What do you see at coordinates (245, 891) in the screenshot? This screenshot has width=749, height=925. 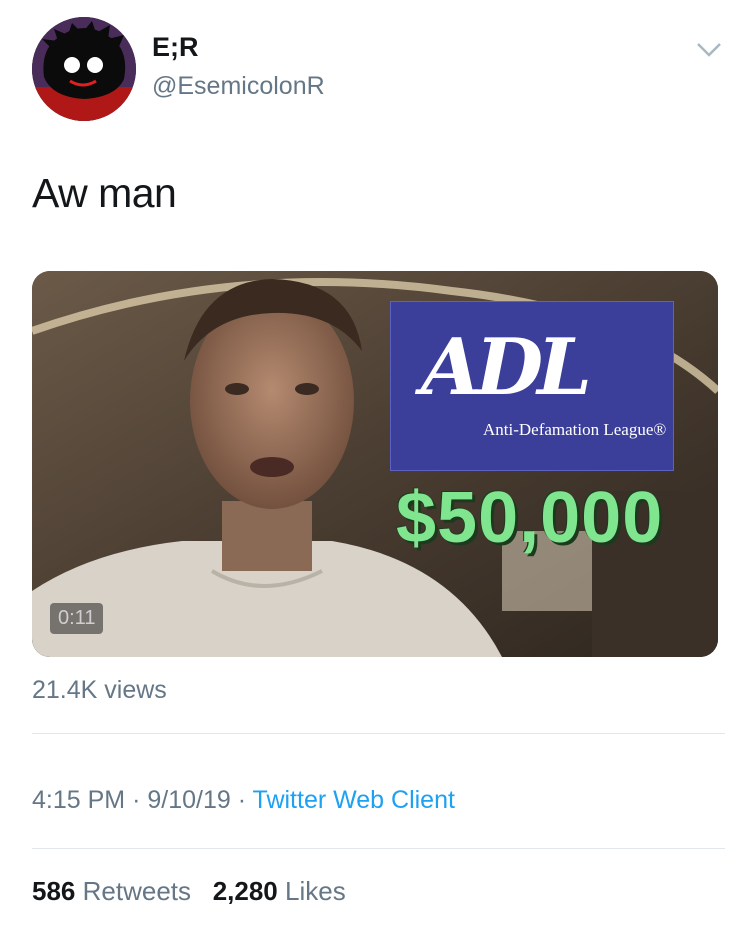 I see `likes-count: 2,280` at bounding box center [245, 891].